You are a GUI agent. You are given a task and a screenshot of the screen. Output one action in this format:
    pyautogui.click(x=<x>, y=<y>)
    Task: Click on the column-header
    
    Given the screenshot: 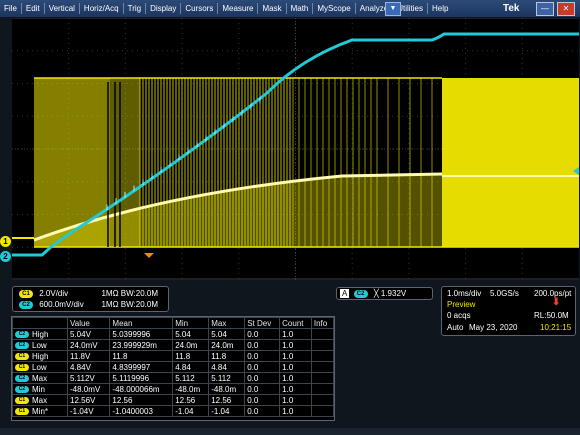 What is the action you would take?
    pyautogui.click(x=40, y=323)
    